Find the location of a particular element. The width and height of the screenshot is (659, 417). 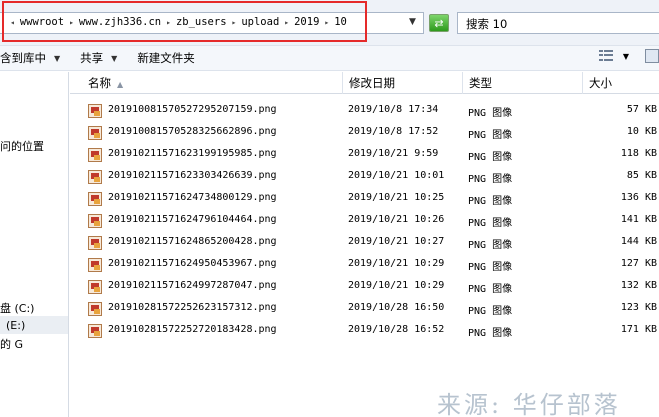

file-name: 201910211571624865200428.png is located at coordinates (192, 241).